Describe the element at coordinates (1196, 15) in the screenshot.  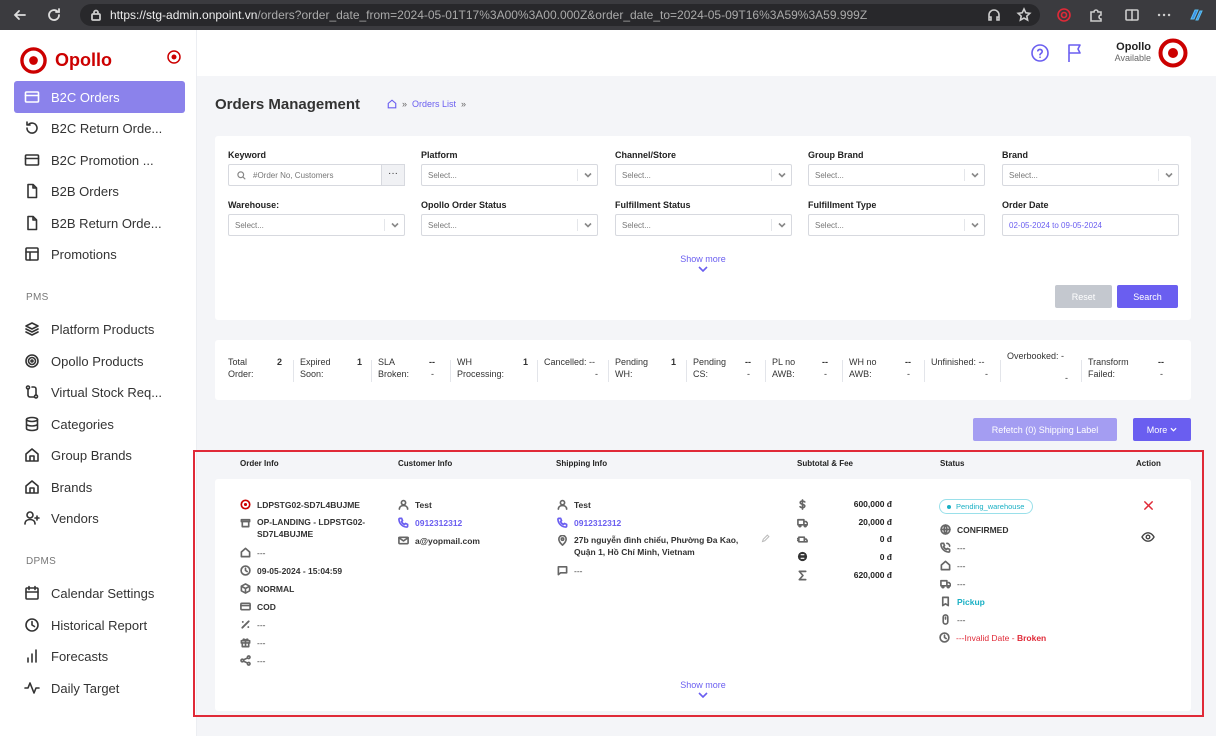
I see `copilot-icon` at that location.